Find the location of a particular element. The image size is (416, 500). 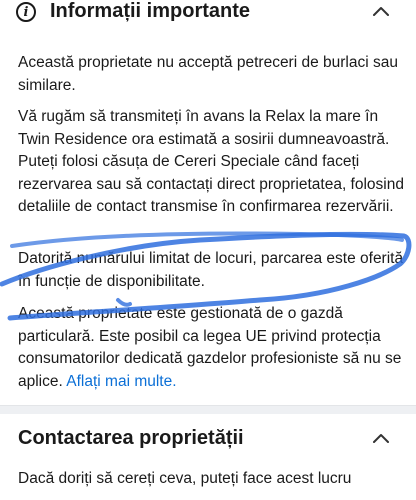

learn-more-link: Aflați mai multe. is located at coordinates (121, 381).